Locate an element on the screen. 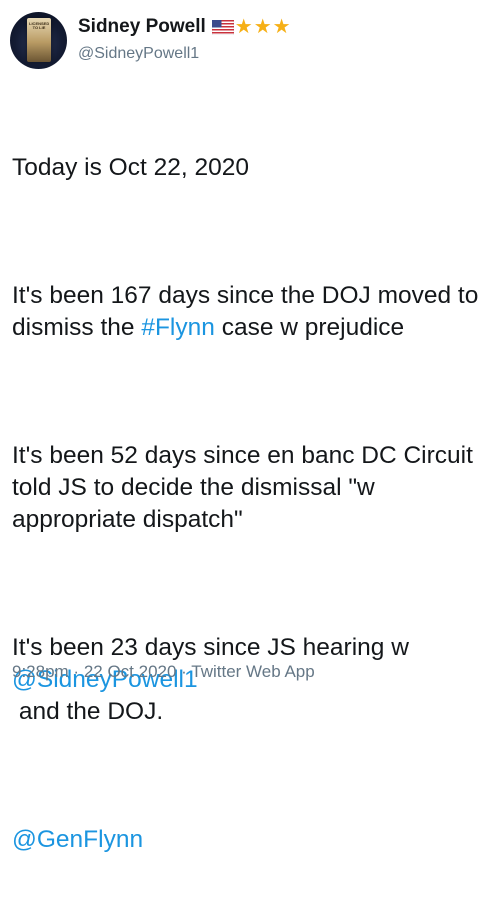 This screenshot has width=498, height=920. paragraph-text: It's been 23 days since JS hearing w is located at coordinates (214, 647).